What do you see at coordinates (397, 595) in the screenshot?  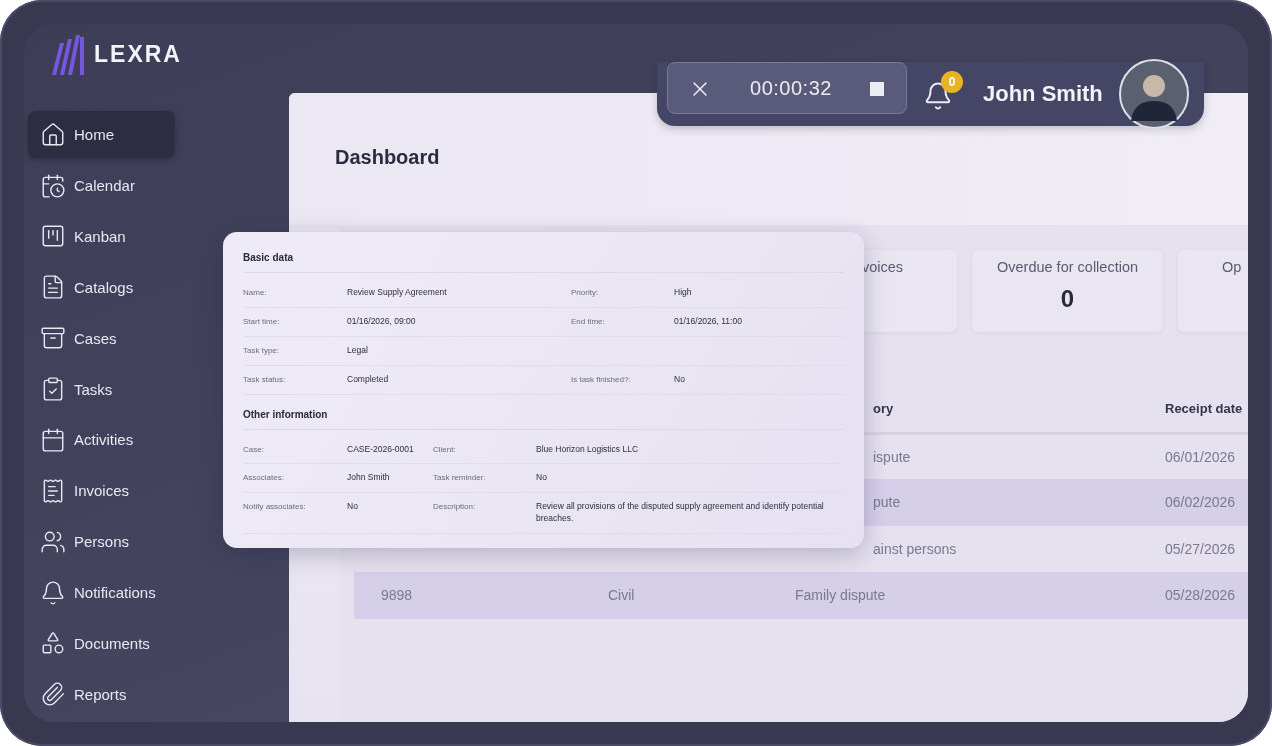 I see `table-cell: 9898` at bounding box center [397, 595].